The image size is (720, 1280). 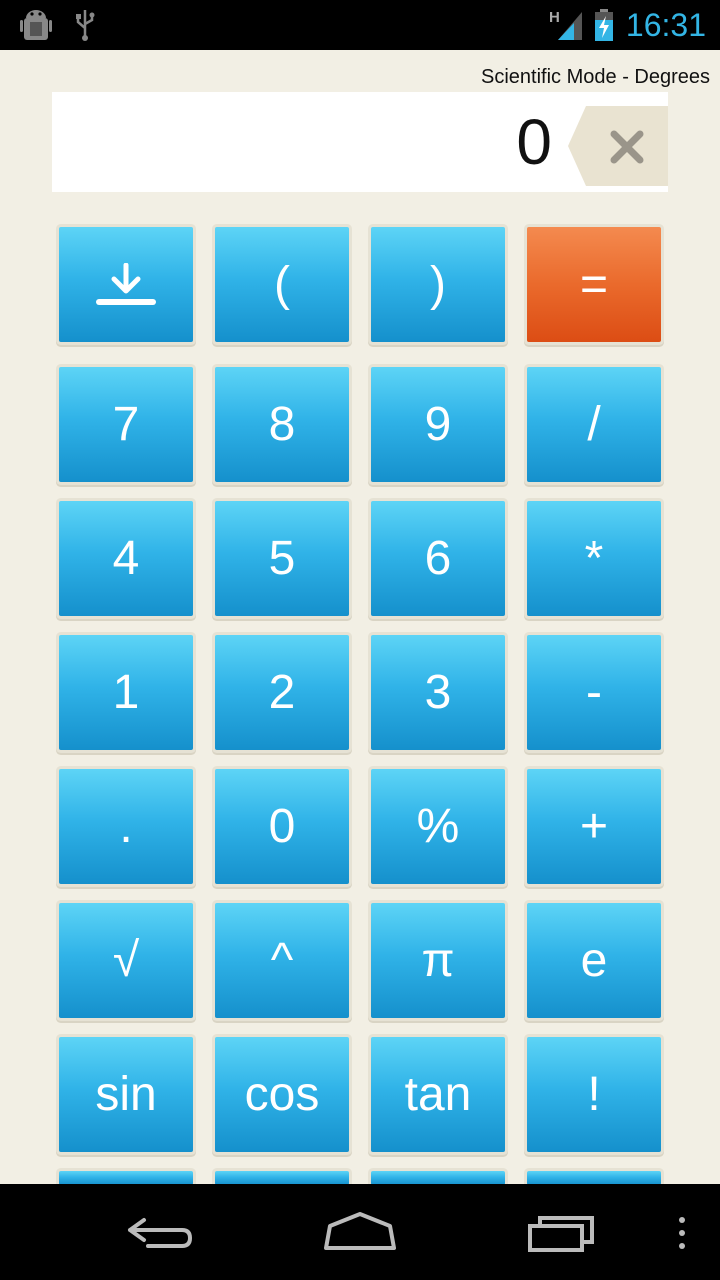 What do you see at coordinates (126, 424) in the screenshot?
I see `key-7: 7` at bounding box center [126, 424].